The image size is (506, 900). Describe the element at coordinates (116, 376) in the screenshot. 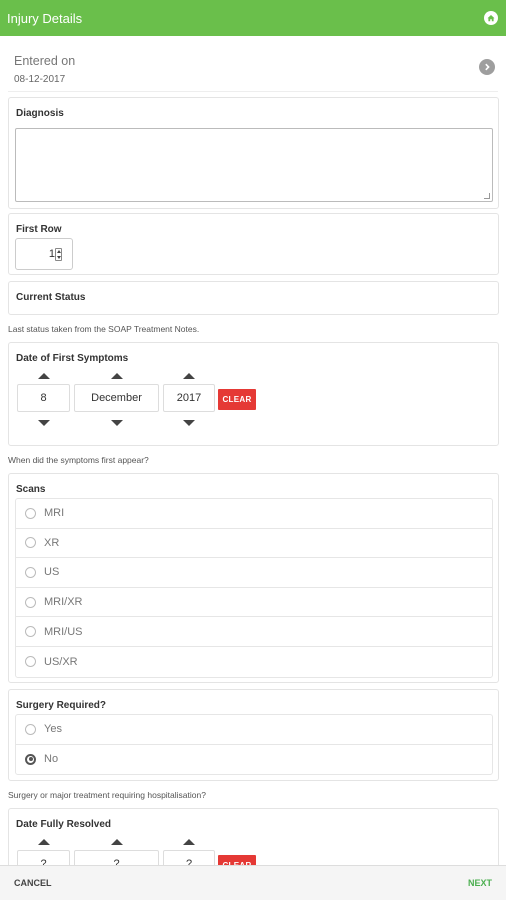

I see `month-up-arrow-icon` at that location.